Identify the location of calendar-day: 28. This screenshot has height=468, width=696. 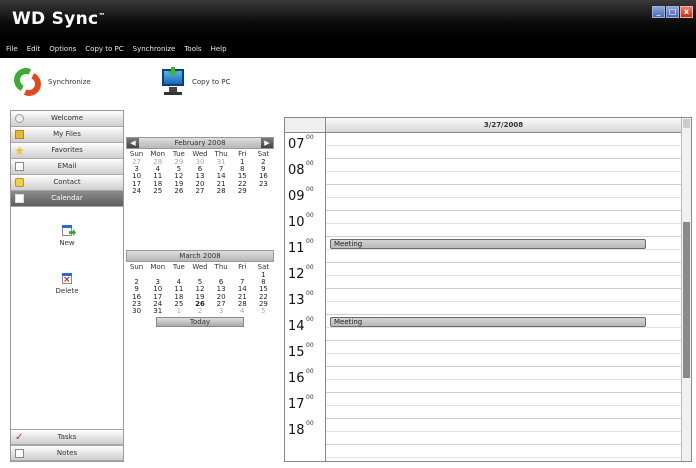
(221, 191).